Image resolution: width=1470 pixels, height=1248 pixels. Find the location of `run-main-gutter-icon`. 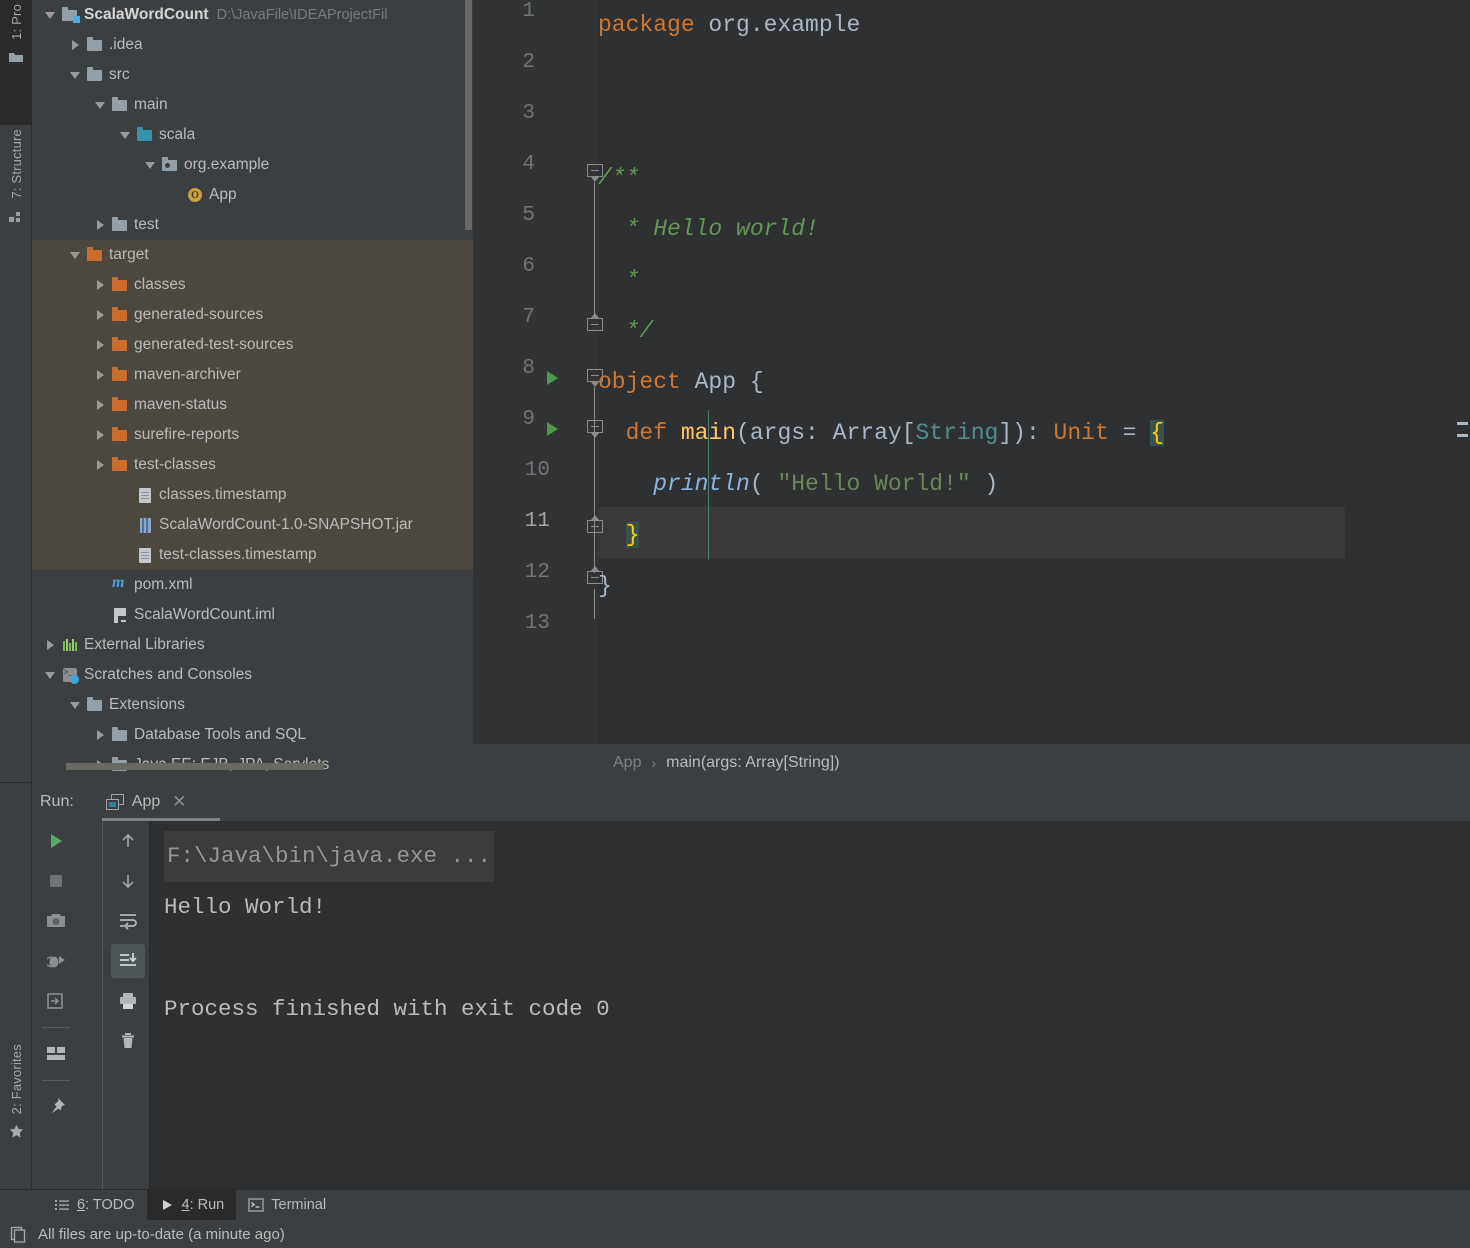

run-main-gutter-icon is located at coordinates (552, 429).